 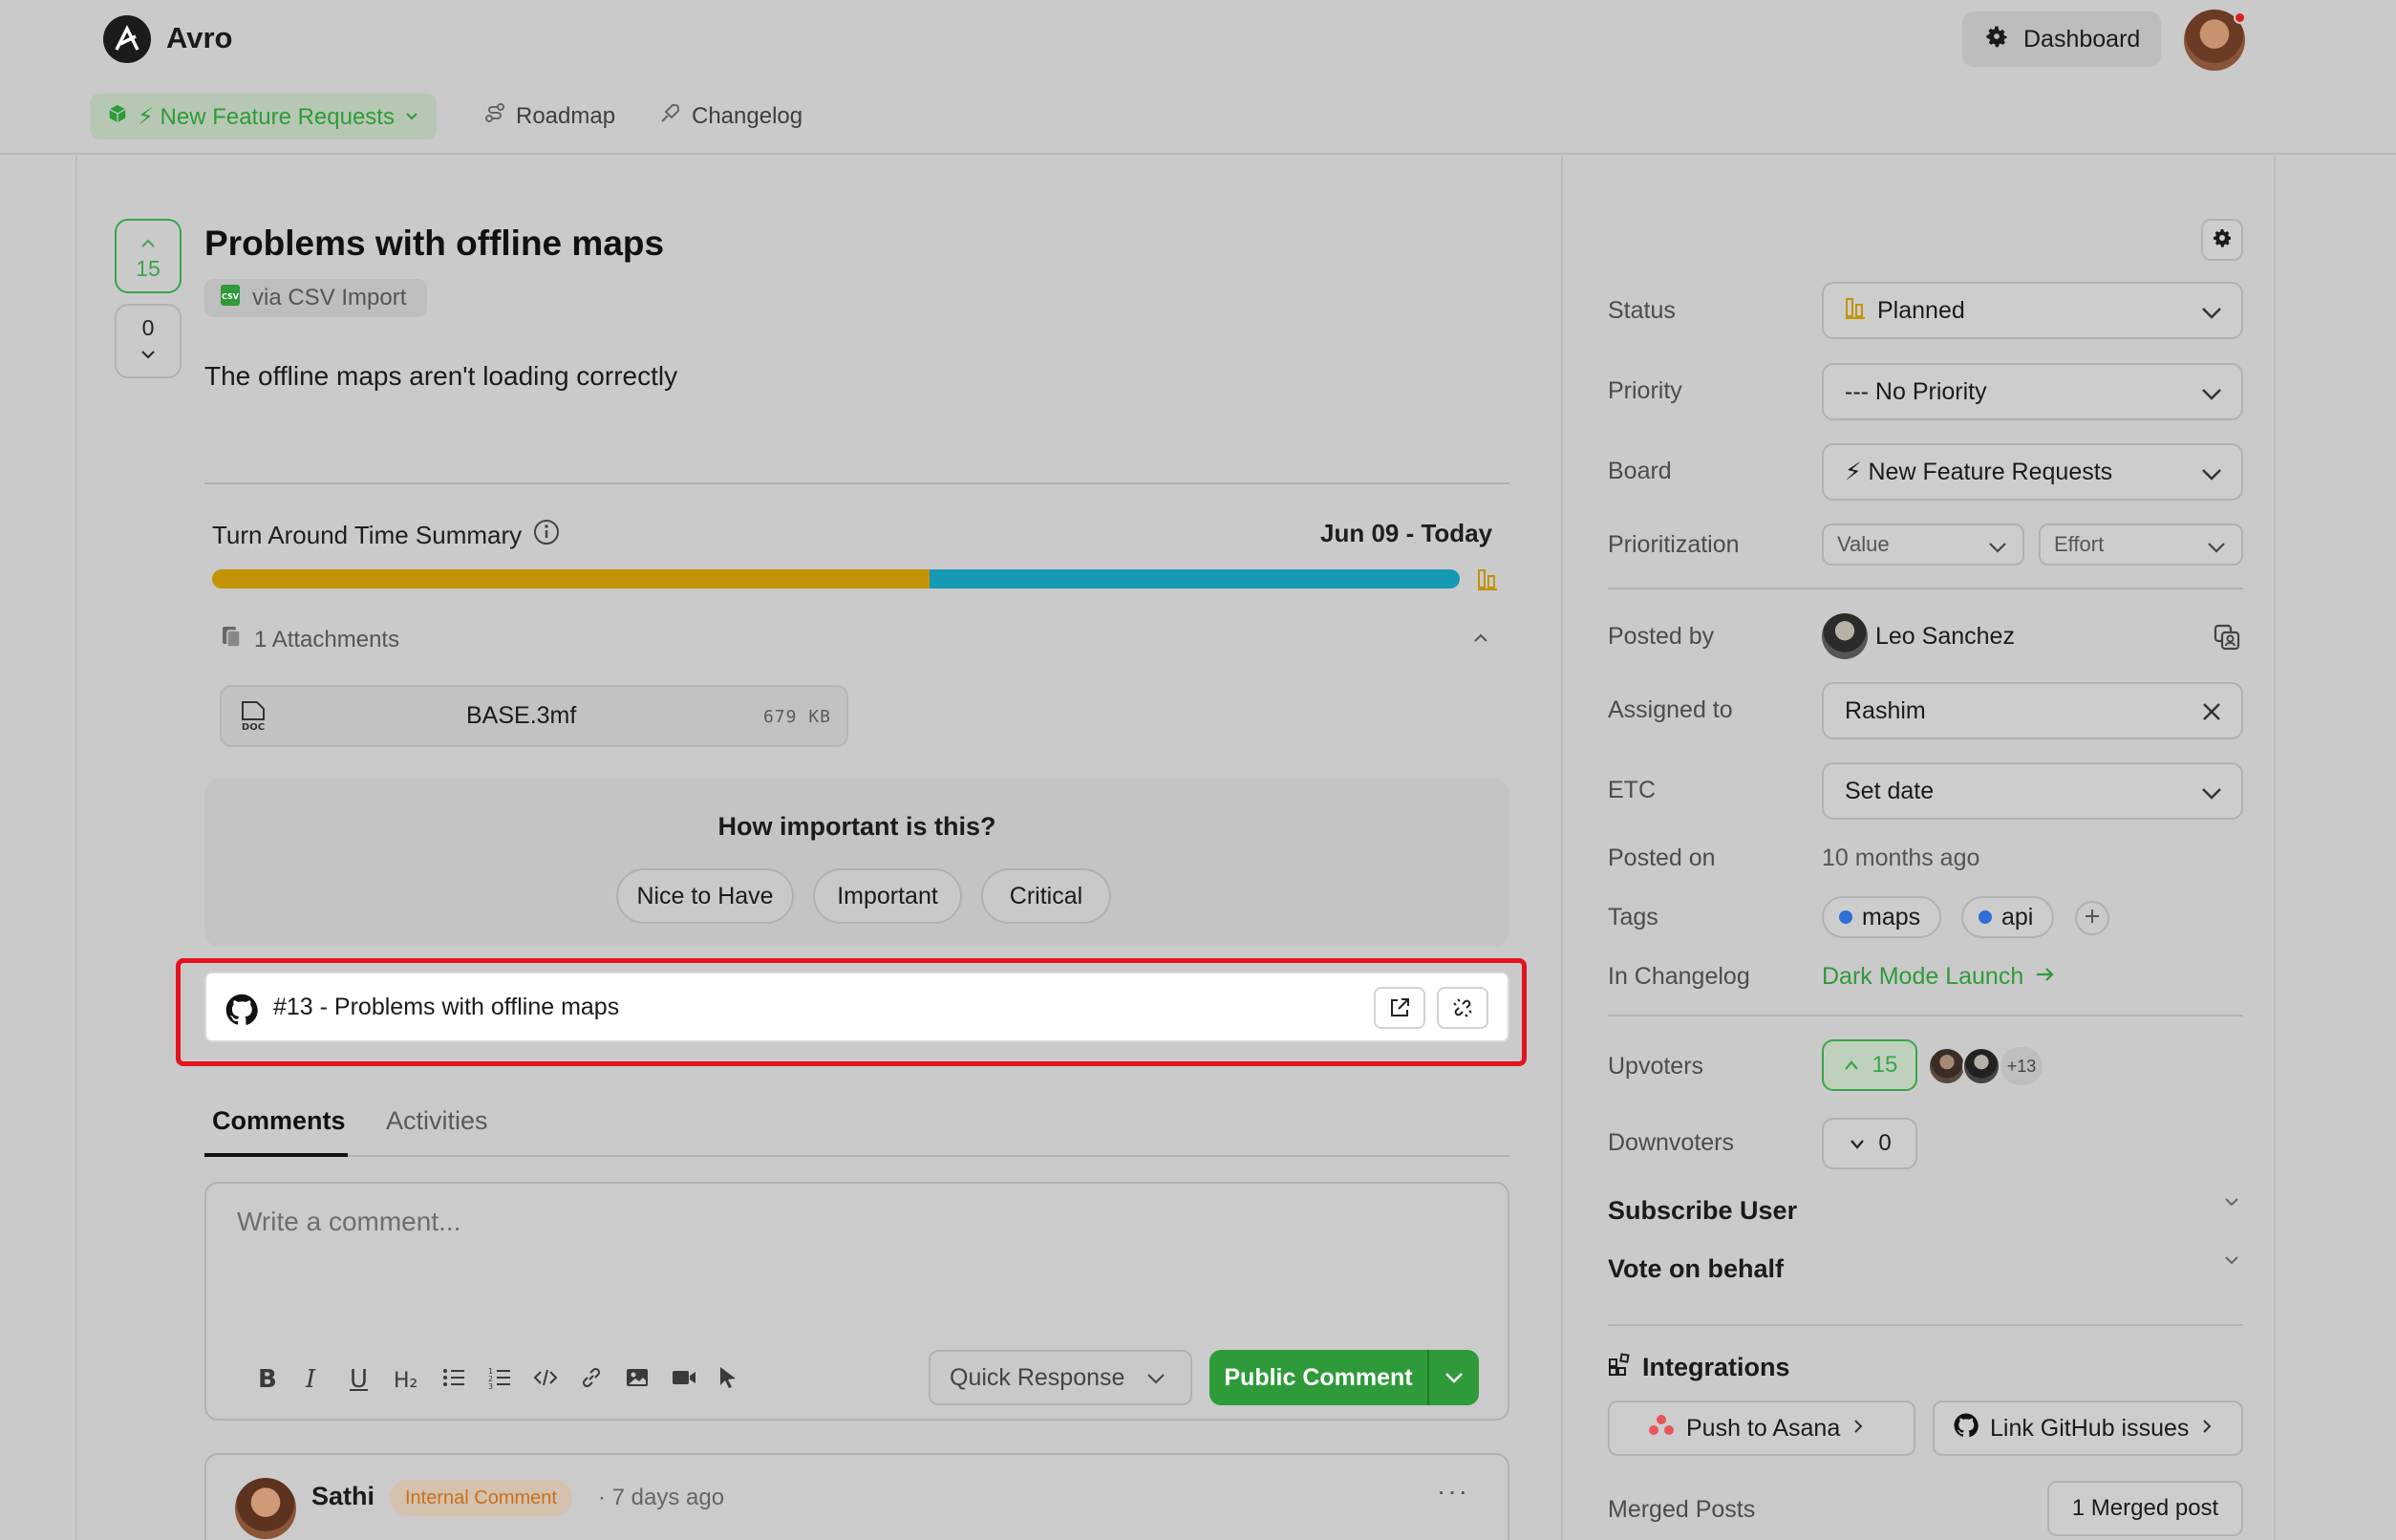 What do you see at coordinates (127, 39) in the screenshot?
I see `avro-logo-icon` at bounding box center [127, 39].